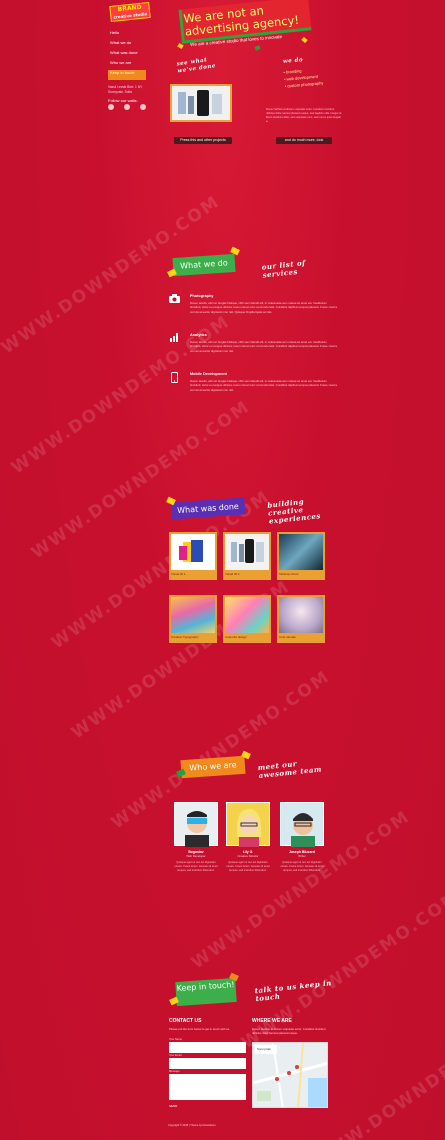 This screenshot has height=1140, width=445. Describe the element at coordinates (192, 1125) in the screenshot. I see `footer-text: Copyright © 2015 | Theme by Downdemo` at that location.